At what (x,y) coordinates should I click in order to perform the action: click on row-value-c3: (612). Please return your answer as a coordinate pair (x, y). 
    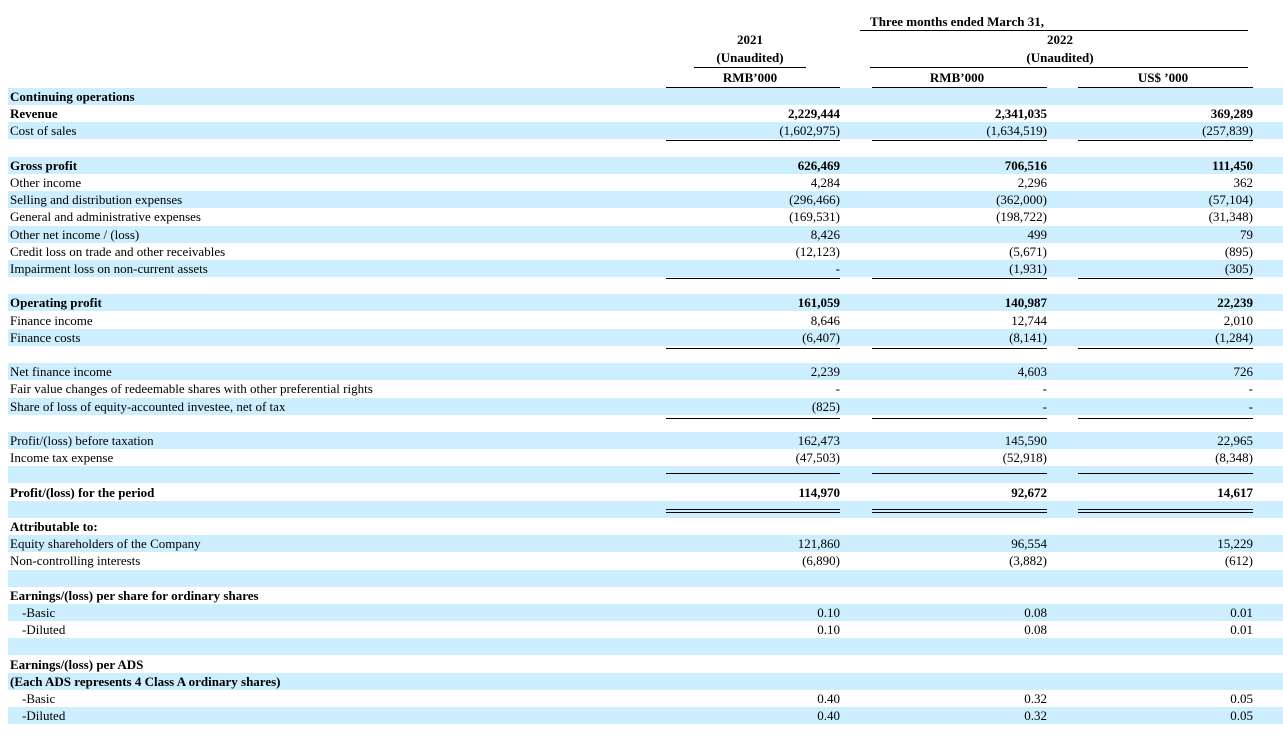
    Looking at the image, I should click on (1238, 561).